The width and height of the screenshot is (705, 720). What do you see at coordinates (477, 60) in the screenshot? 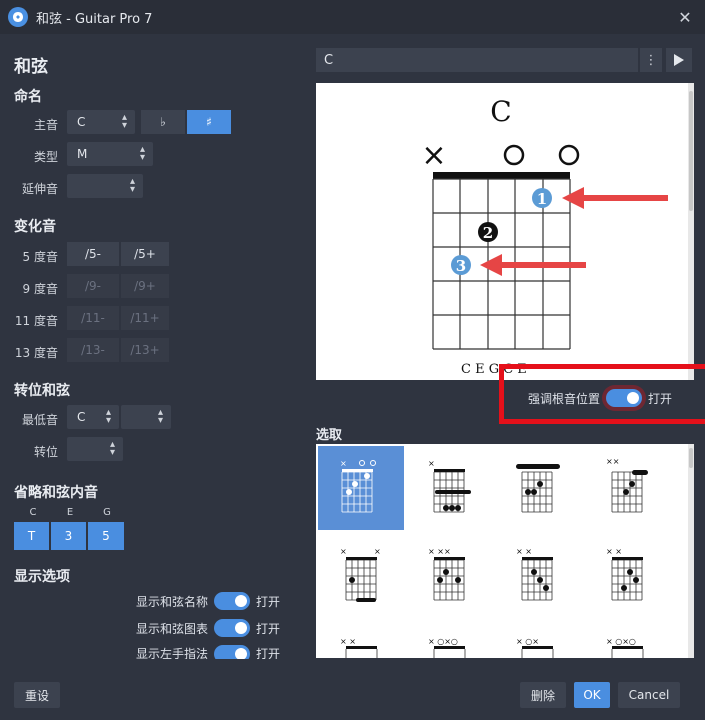
I see `chord-name-field: C` at bounding box center [477, 60].